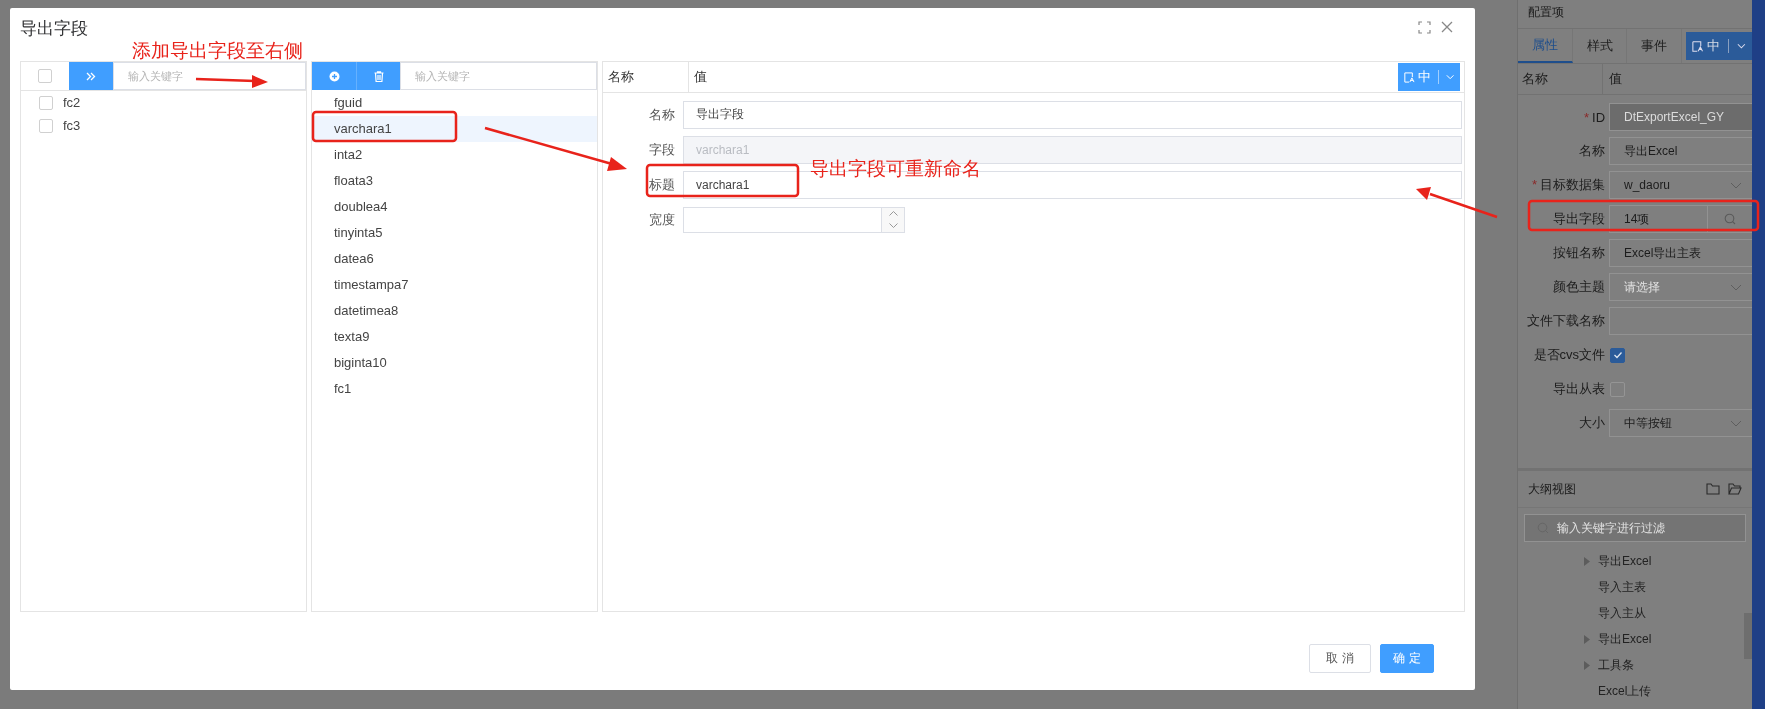 Image resolution: width=1765 pixels, height=709 pixels. I want to click on checkbox, so click(1617, 355).